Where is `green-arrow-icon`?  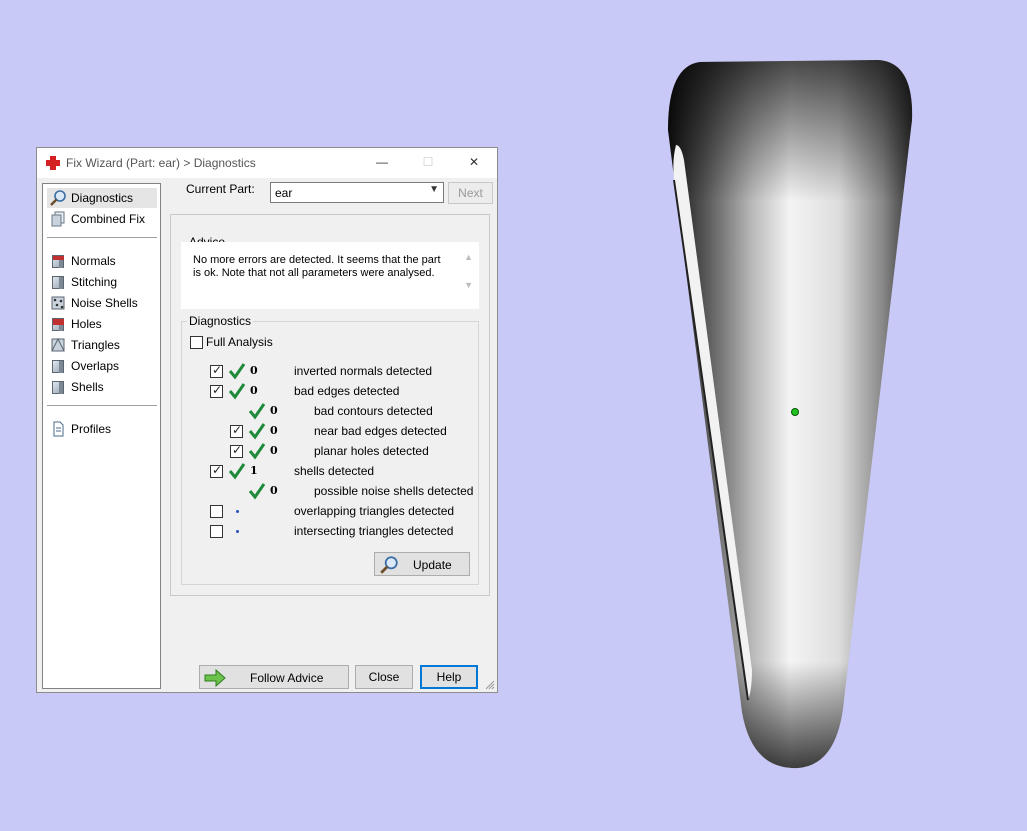 green-arrow-icon is located at coordinates (215, 678).